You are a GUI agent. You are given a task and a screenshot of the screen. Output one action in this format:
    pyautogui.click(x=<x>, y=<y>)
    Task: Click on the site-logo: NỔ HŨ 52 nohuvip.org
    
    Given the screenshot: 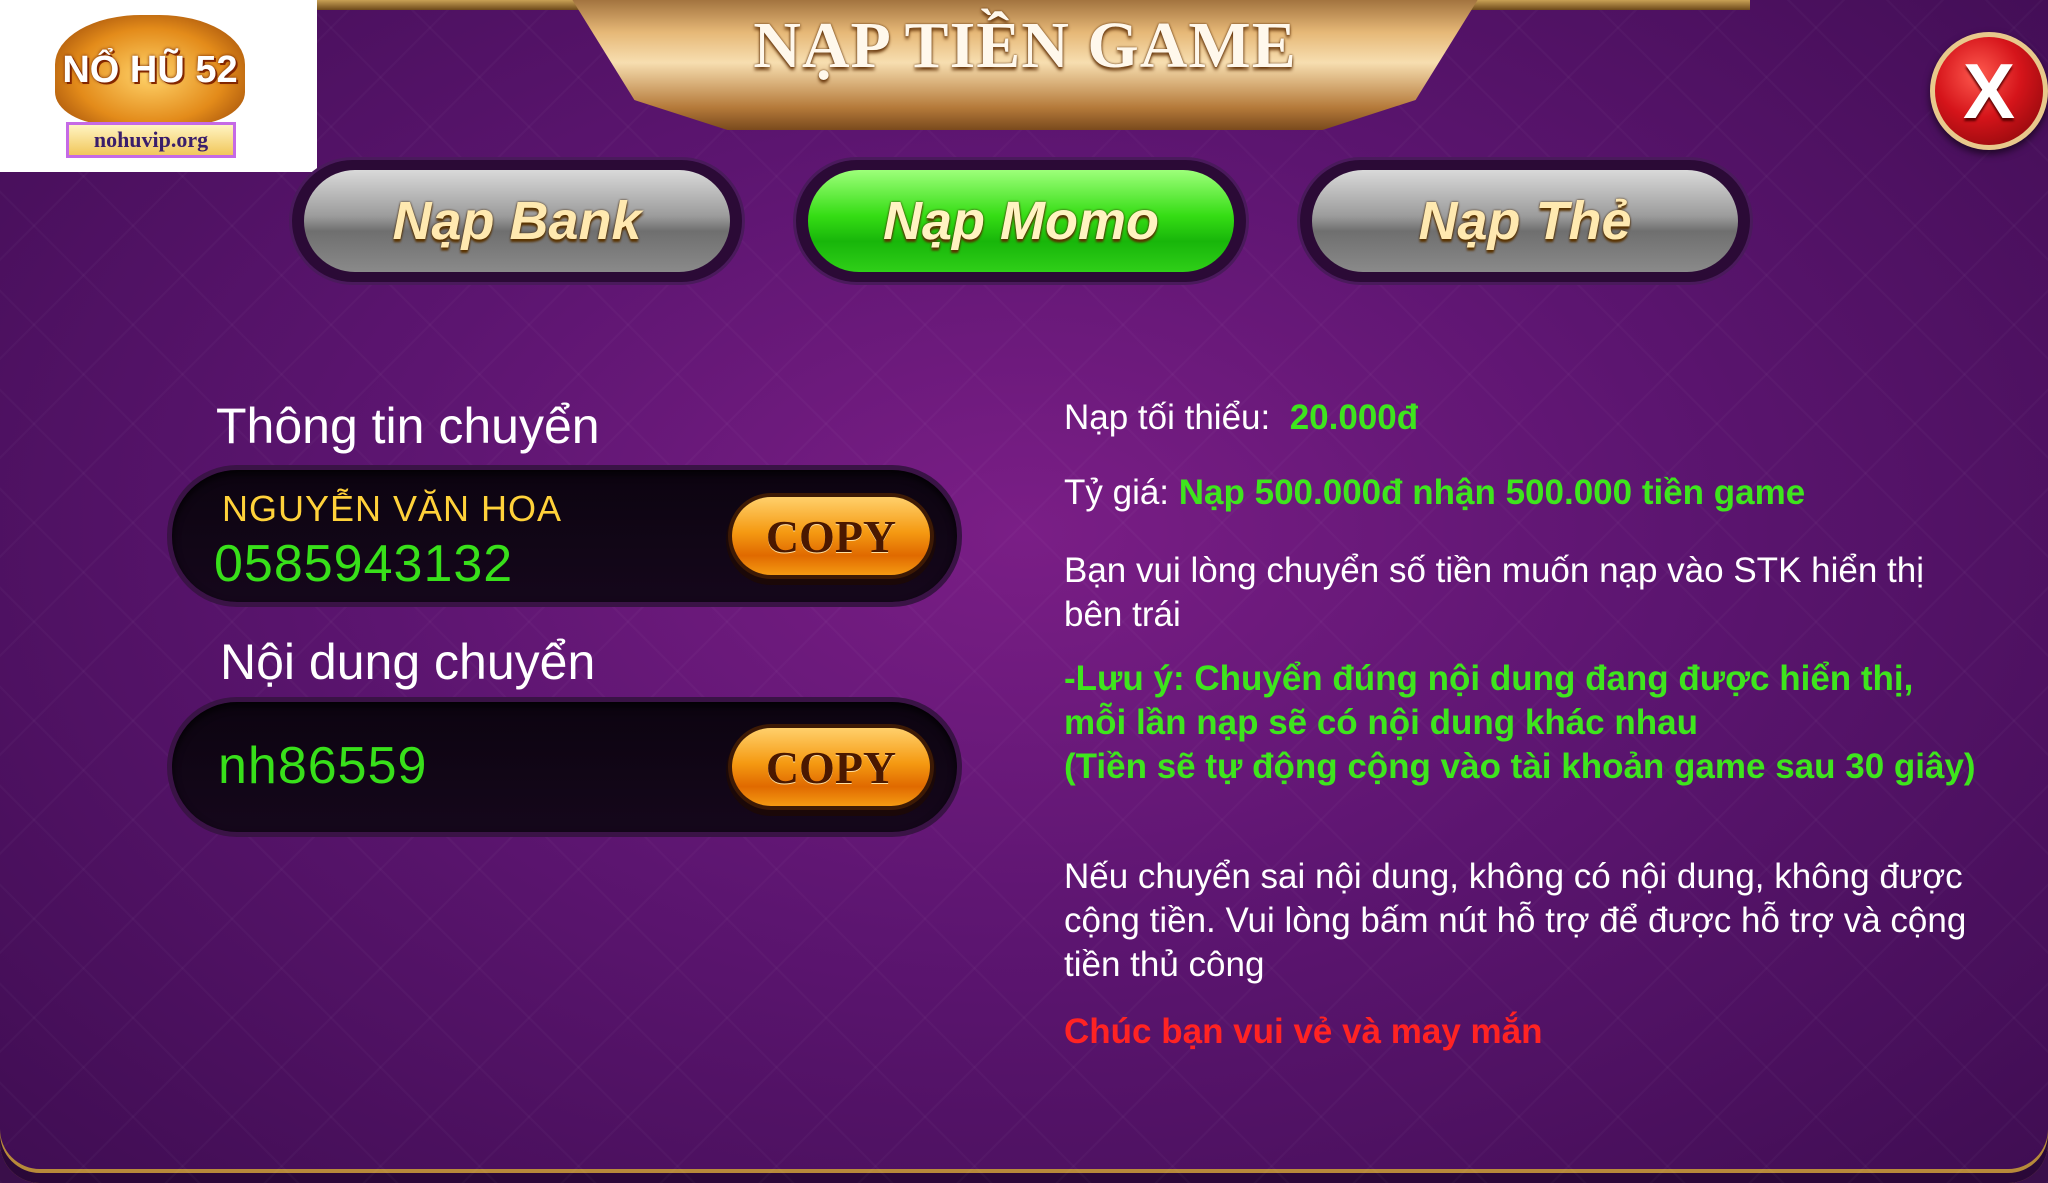 What is the action you would take?
    pyautogui.click(x=158, y=86)
    